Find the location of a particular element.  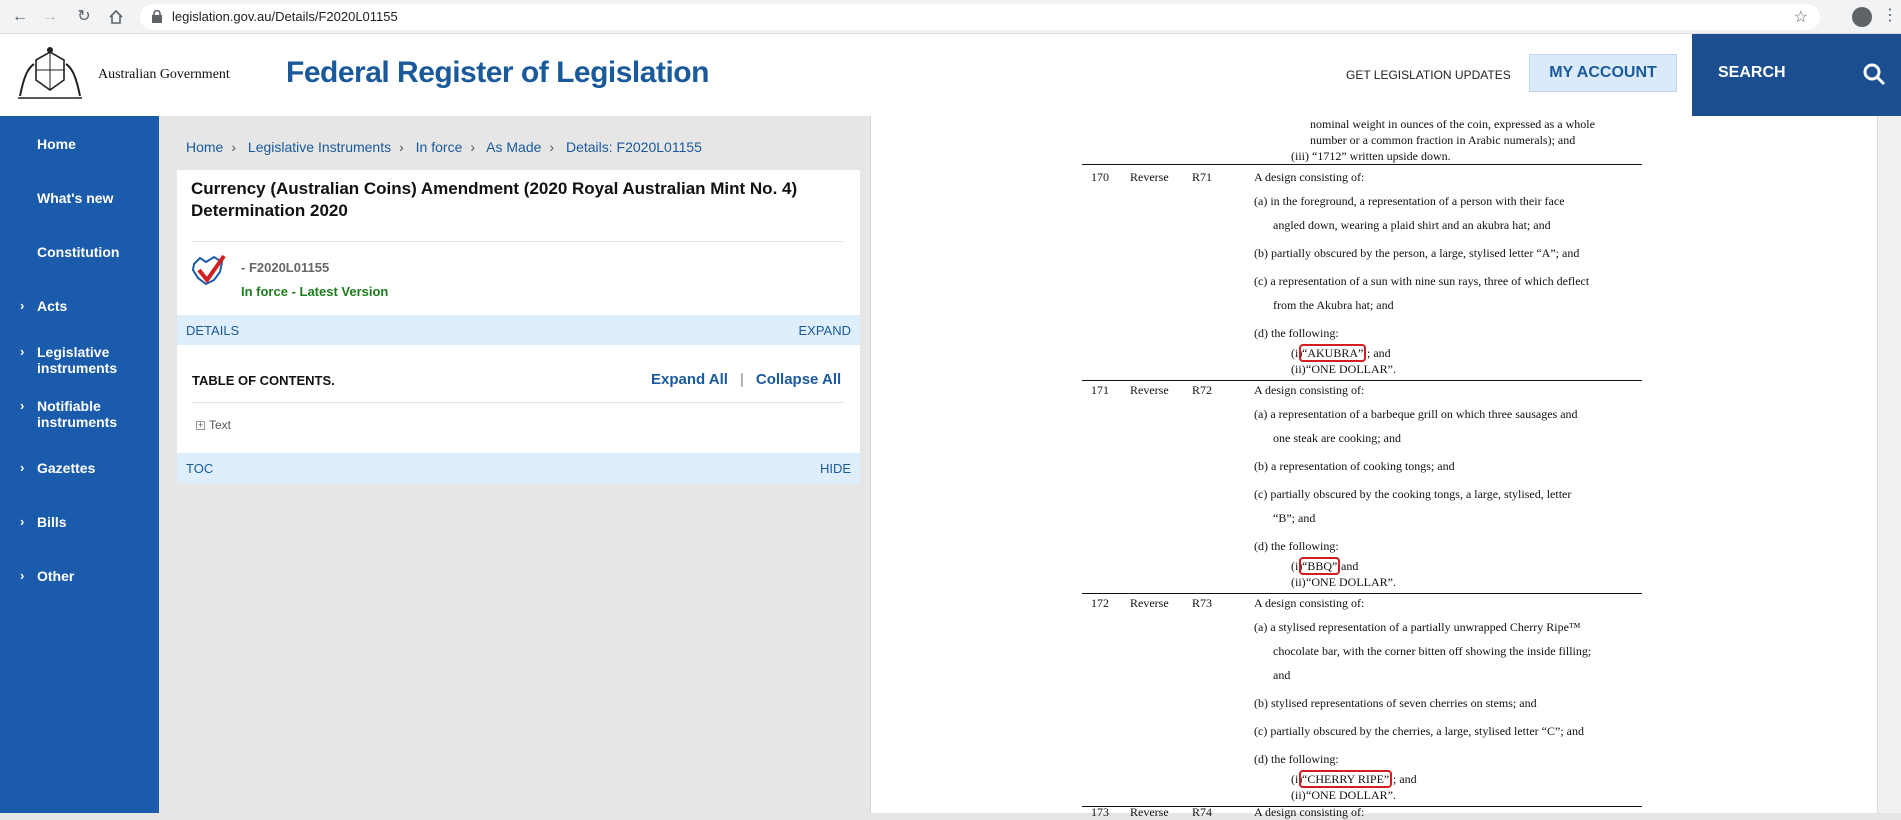

coat-of-arms-logo is located at coordinates (50, 75).